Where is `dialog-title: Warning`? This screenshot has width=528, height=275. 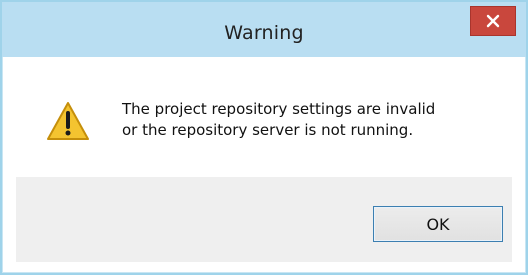
dialog-title: Warning is located at coordinates (264, 33).